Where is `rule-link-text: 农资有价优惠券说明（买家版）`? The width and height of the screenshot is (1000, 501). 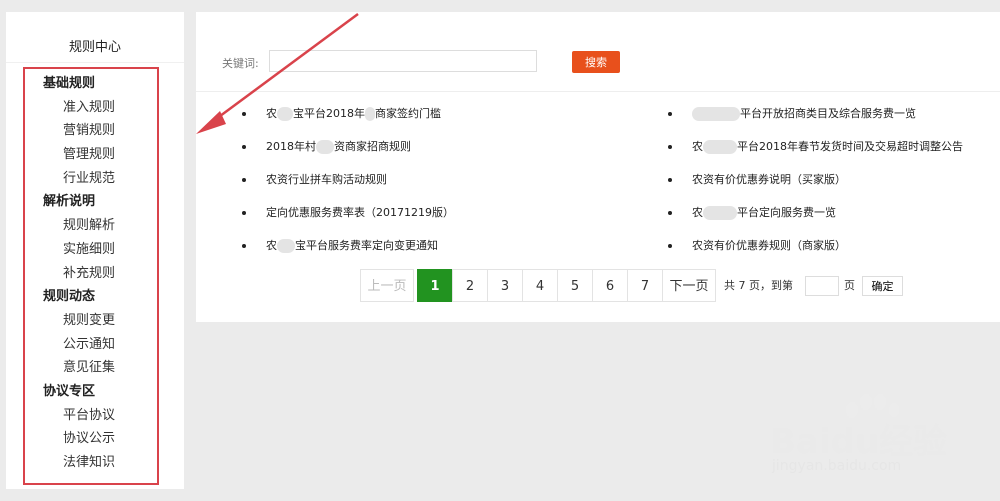
rule-link-text: 农资有价优惠券说明（买家版） is located at coordinates (769, 179).